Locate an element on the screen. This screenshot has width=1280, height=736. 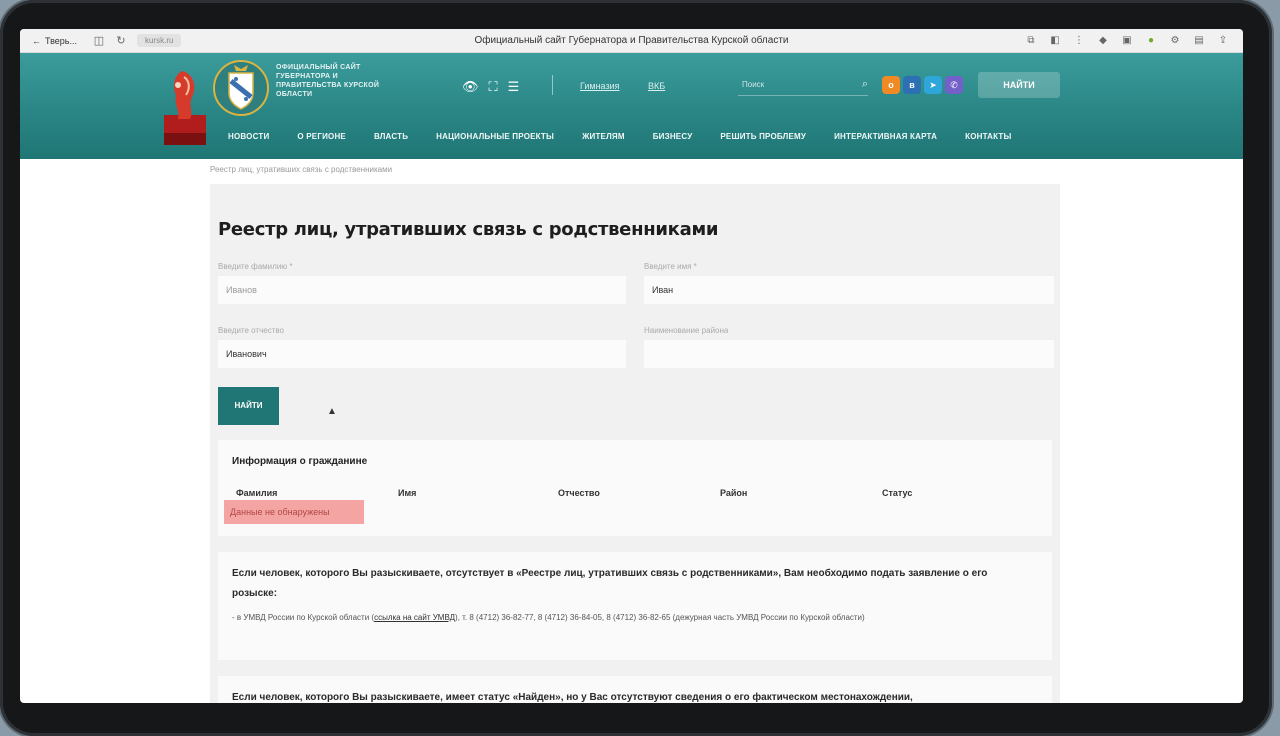
header-link-1: Гимназия is located at coordinates (600, 86).